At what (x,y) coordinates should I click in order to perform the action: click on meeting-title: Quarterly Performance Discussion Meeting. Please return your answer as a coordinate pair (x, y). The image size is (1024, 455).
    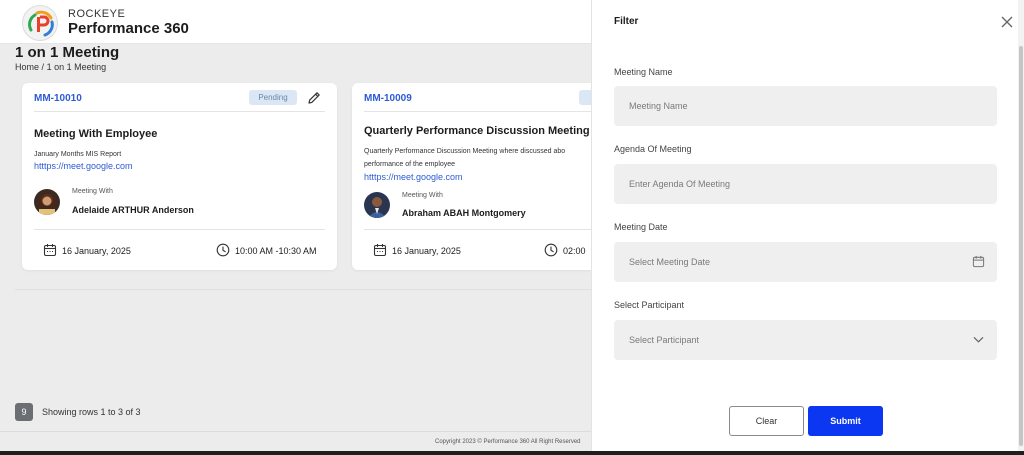
    Looking at the image, I should click on (477, 131).